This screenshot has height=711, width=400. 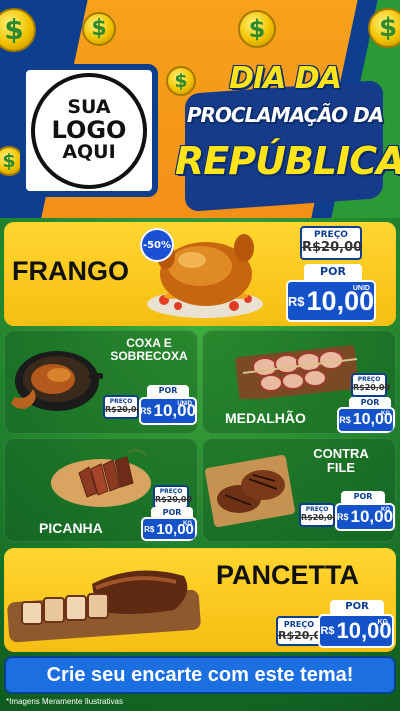 I want to click on logo-circle: SUA LOGO AQUI, so click(x=89, y=130).